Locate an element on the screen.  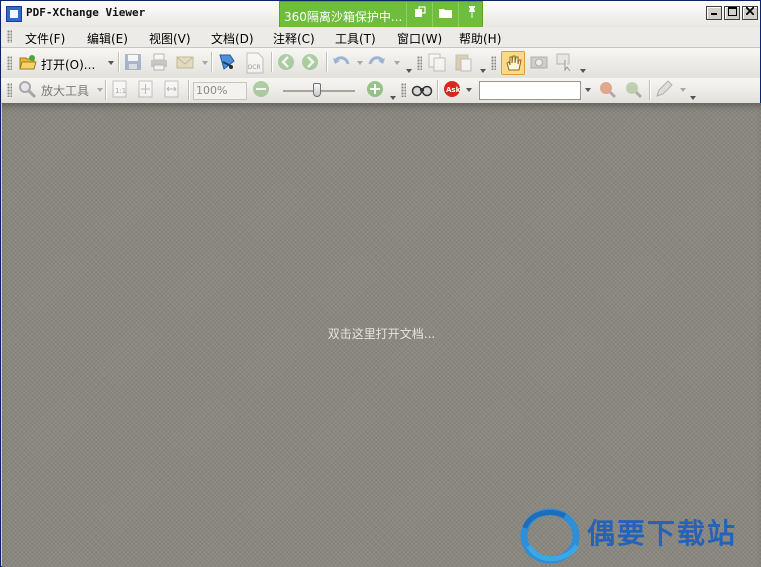
svg-text: 1:1 is located at coordinates (120, 91).